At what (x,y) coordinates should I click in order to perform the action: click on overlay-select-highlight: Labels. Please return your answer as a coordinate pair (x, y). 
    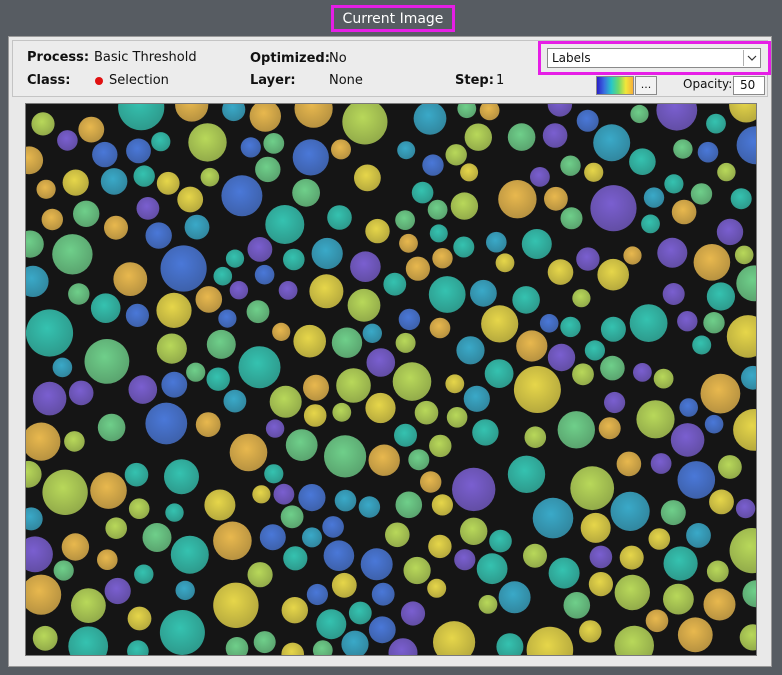
    Looking at the image, I should click on (654, 58).